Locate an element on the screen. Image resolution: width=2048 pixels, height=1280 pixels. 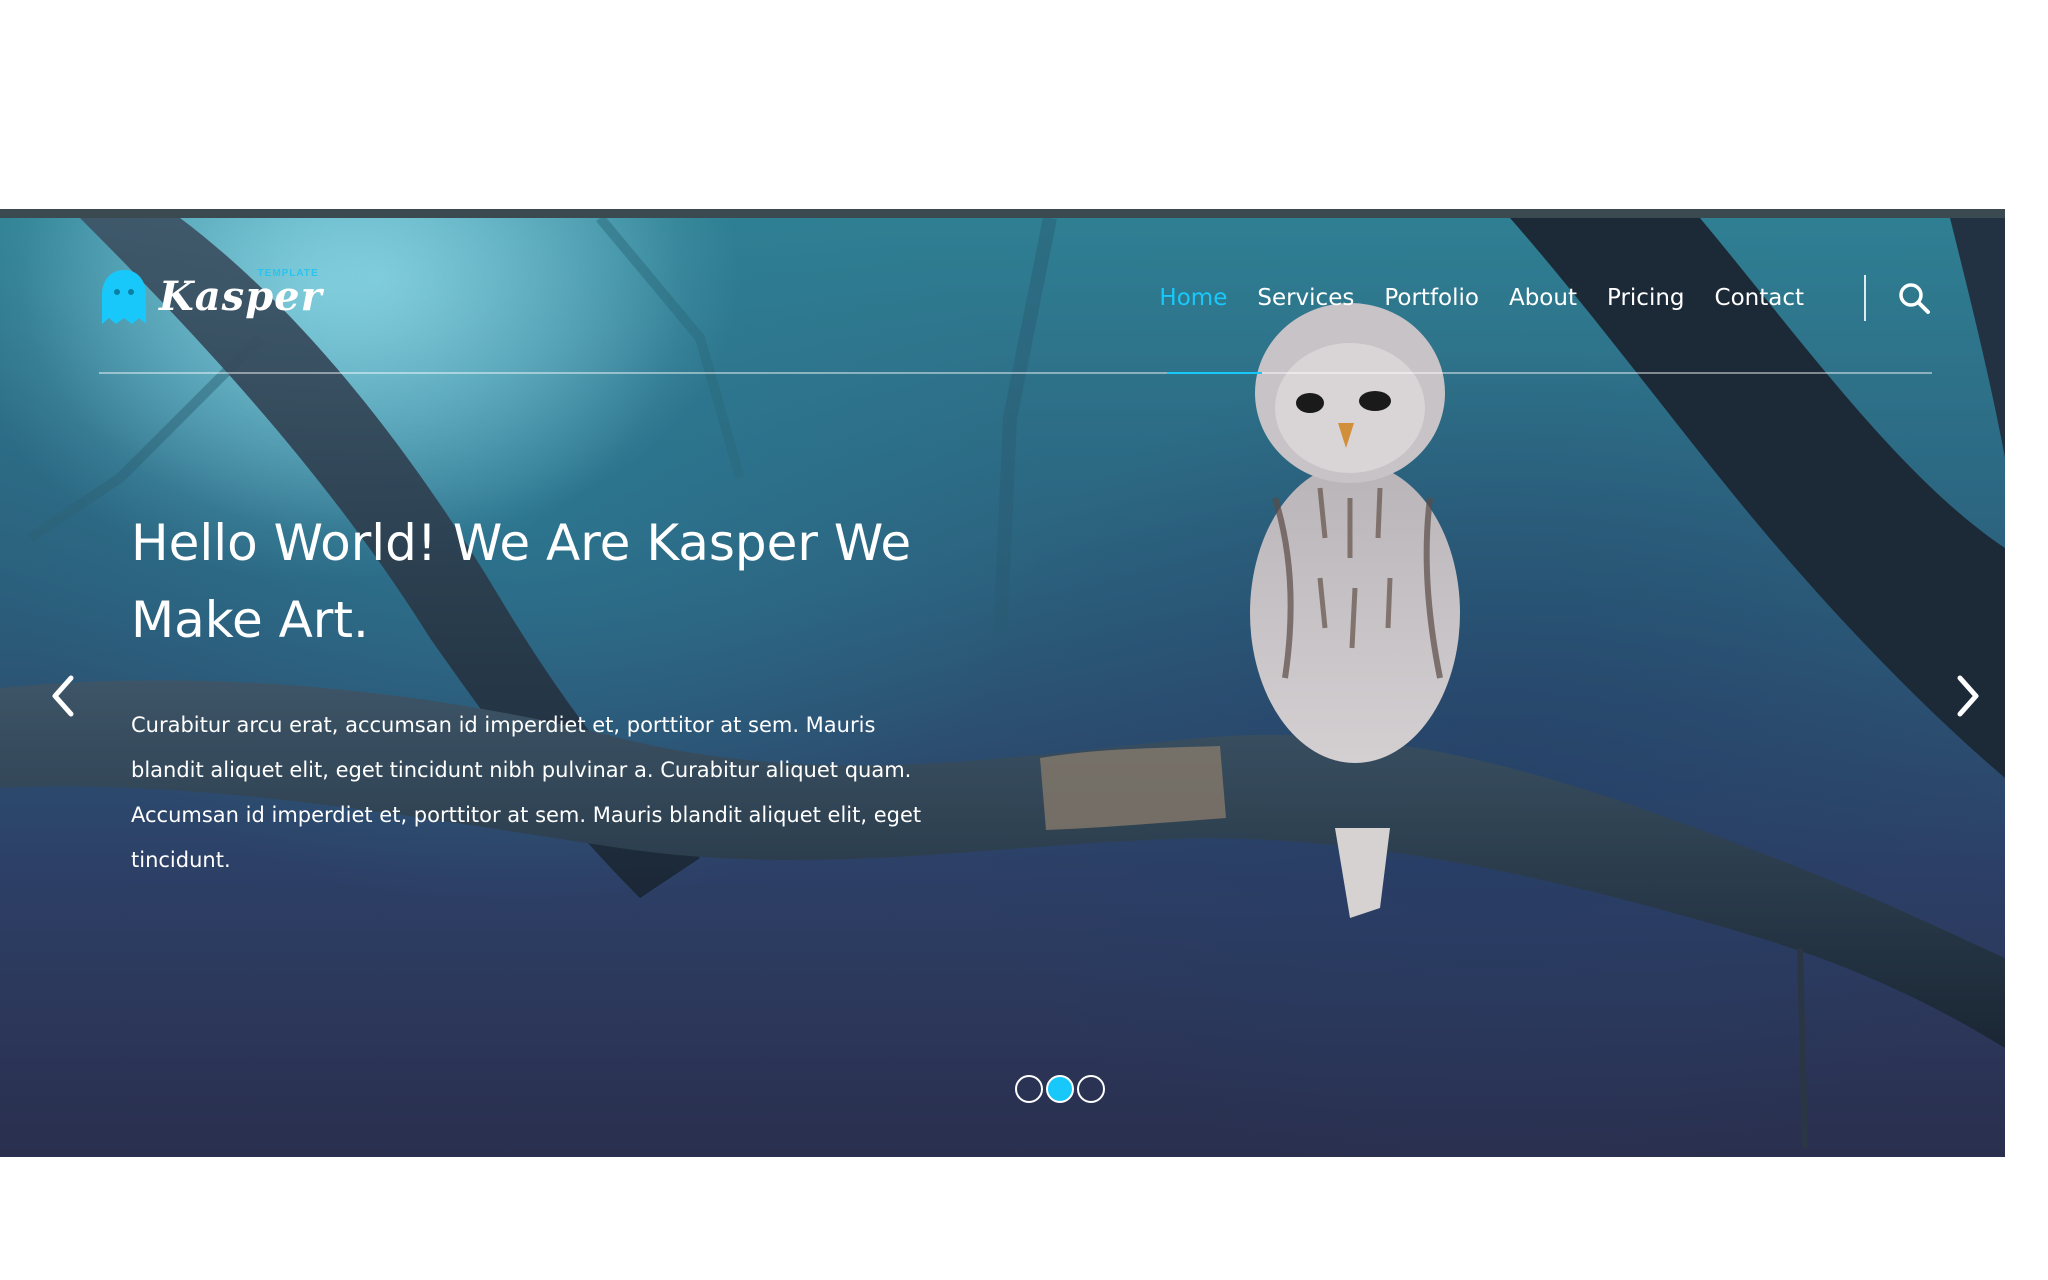
slider-prev-button is located at coordinates (63, 696).